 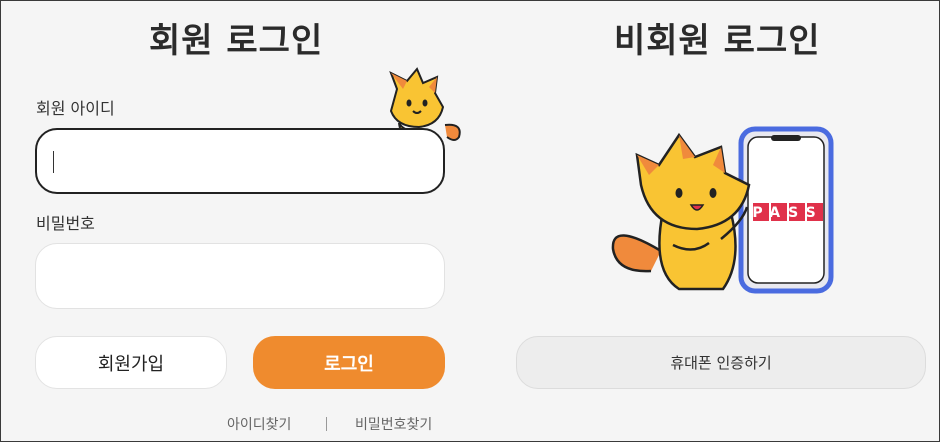 I want to click on phone-pass-icon: PASS, so click(x=722, y=210).